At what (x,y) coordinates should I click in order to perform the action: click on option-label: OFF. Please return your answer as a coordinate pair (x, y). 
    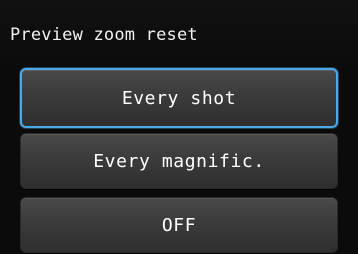
    Looking at the image, I should click on (179, 225).